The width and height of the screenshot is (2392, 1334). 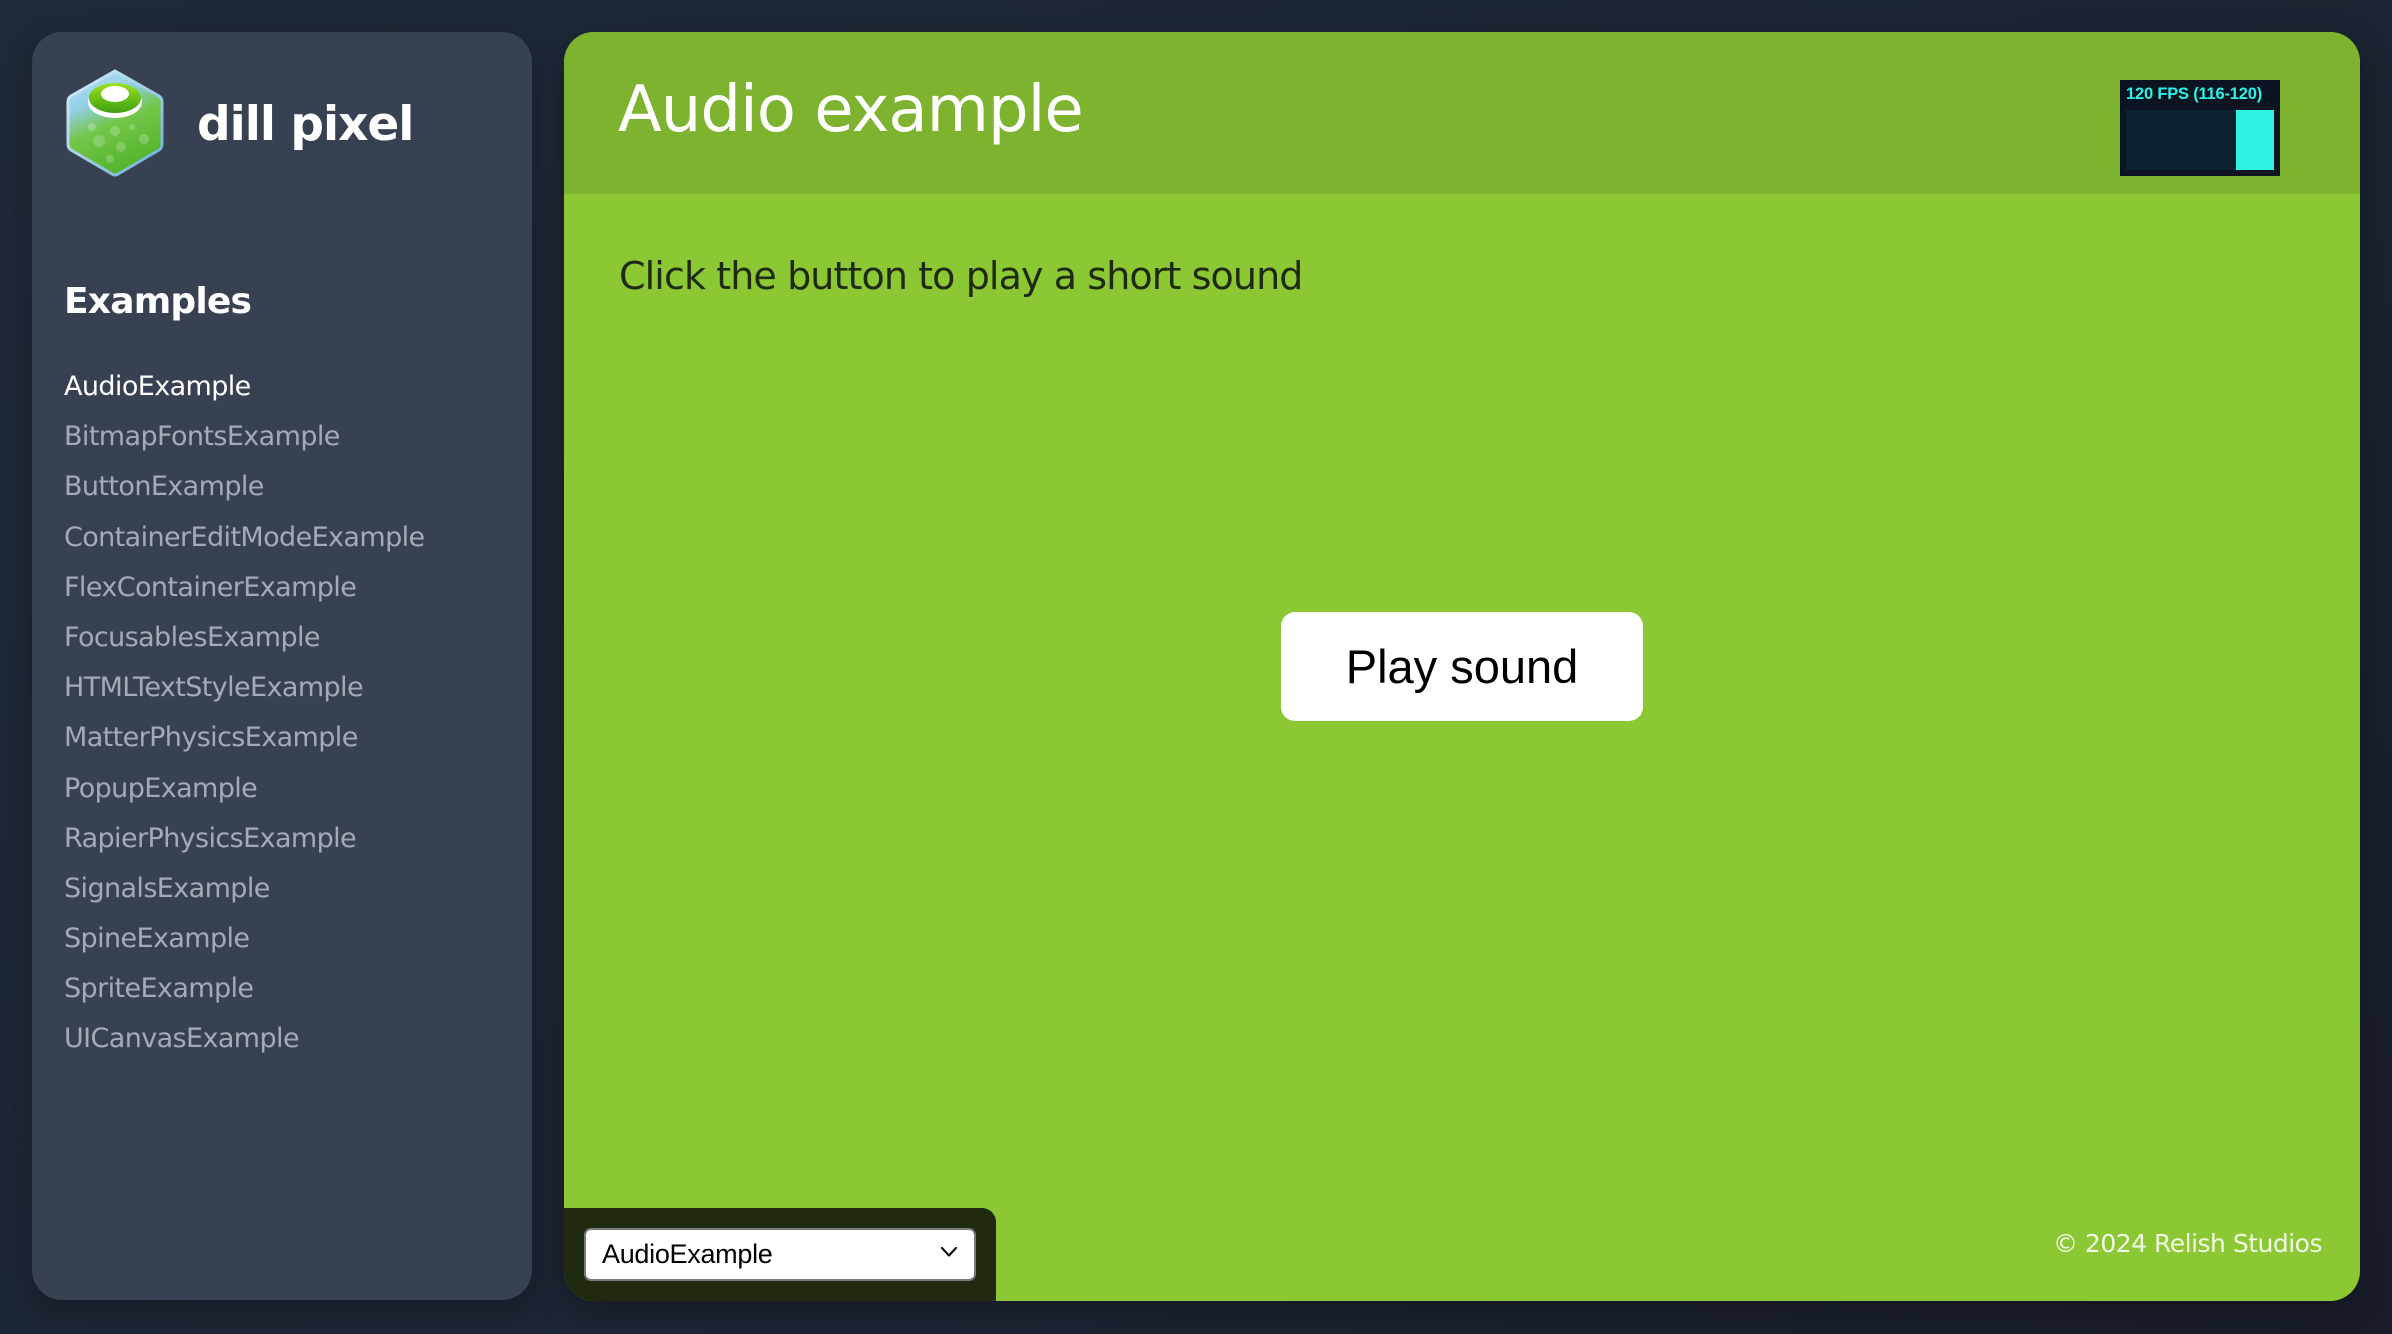 I want to click on instructions-text: Click the button to play a short sound, so click(x=961, y=276).